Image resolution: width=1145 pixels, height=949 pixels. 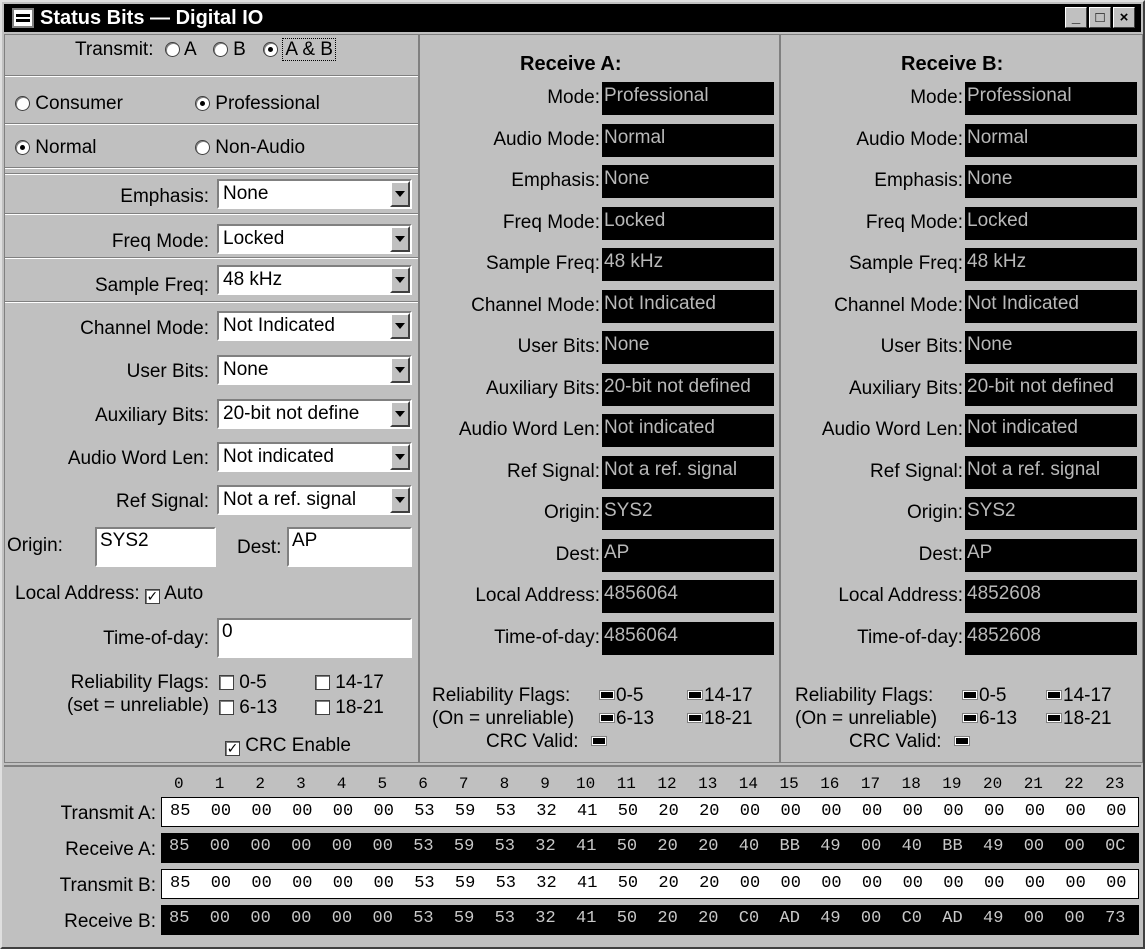 I want to click on emphasis-select: None, so click(x=314, y=194).